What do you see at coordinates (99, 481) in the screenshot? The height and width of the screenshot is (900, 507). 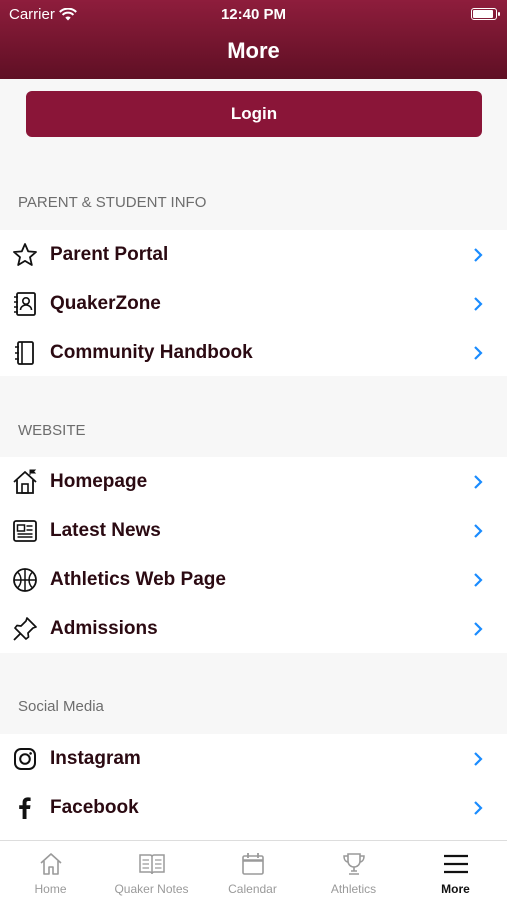 I see `list-item-label: Homepage` at bounding box center [99, 481].